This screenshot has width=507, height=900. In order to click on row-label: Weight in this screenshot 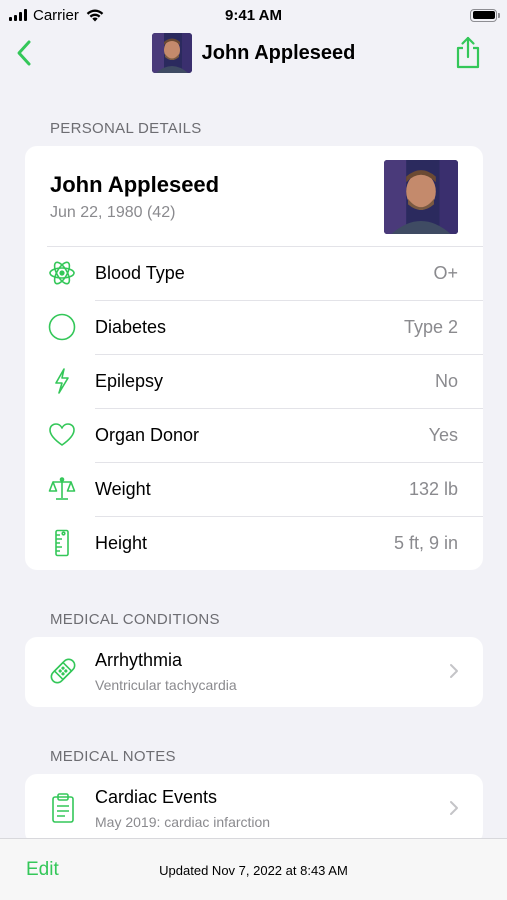, I will do `click(123, 488)`.